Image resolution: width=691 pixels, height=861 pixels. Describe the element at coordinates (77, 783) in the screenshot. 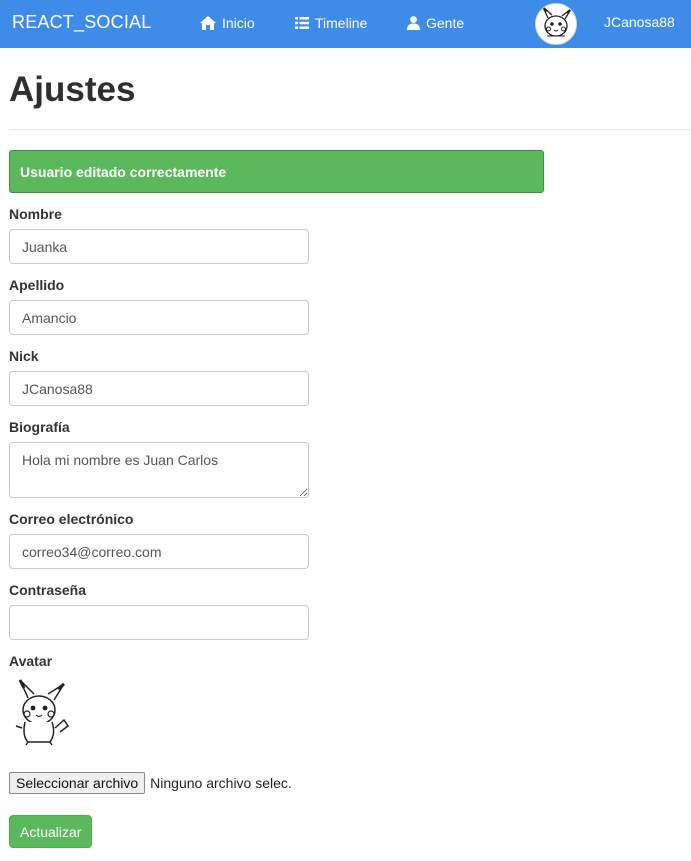

I see `choose-file-button: Seleccionar archivo` at that location.